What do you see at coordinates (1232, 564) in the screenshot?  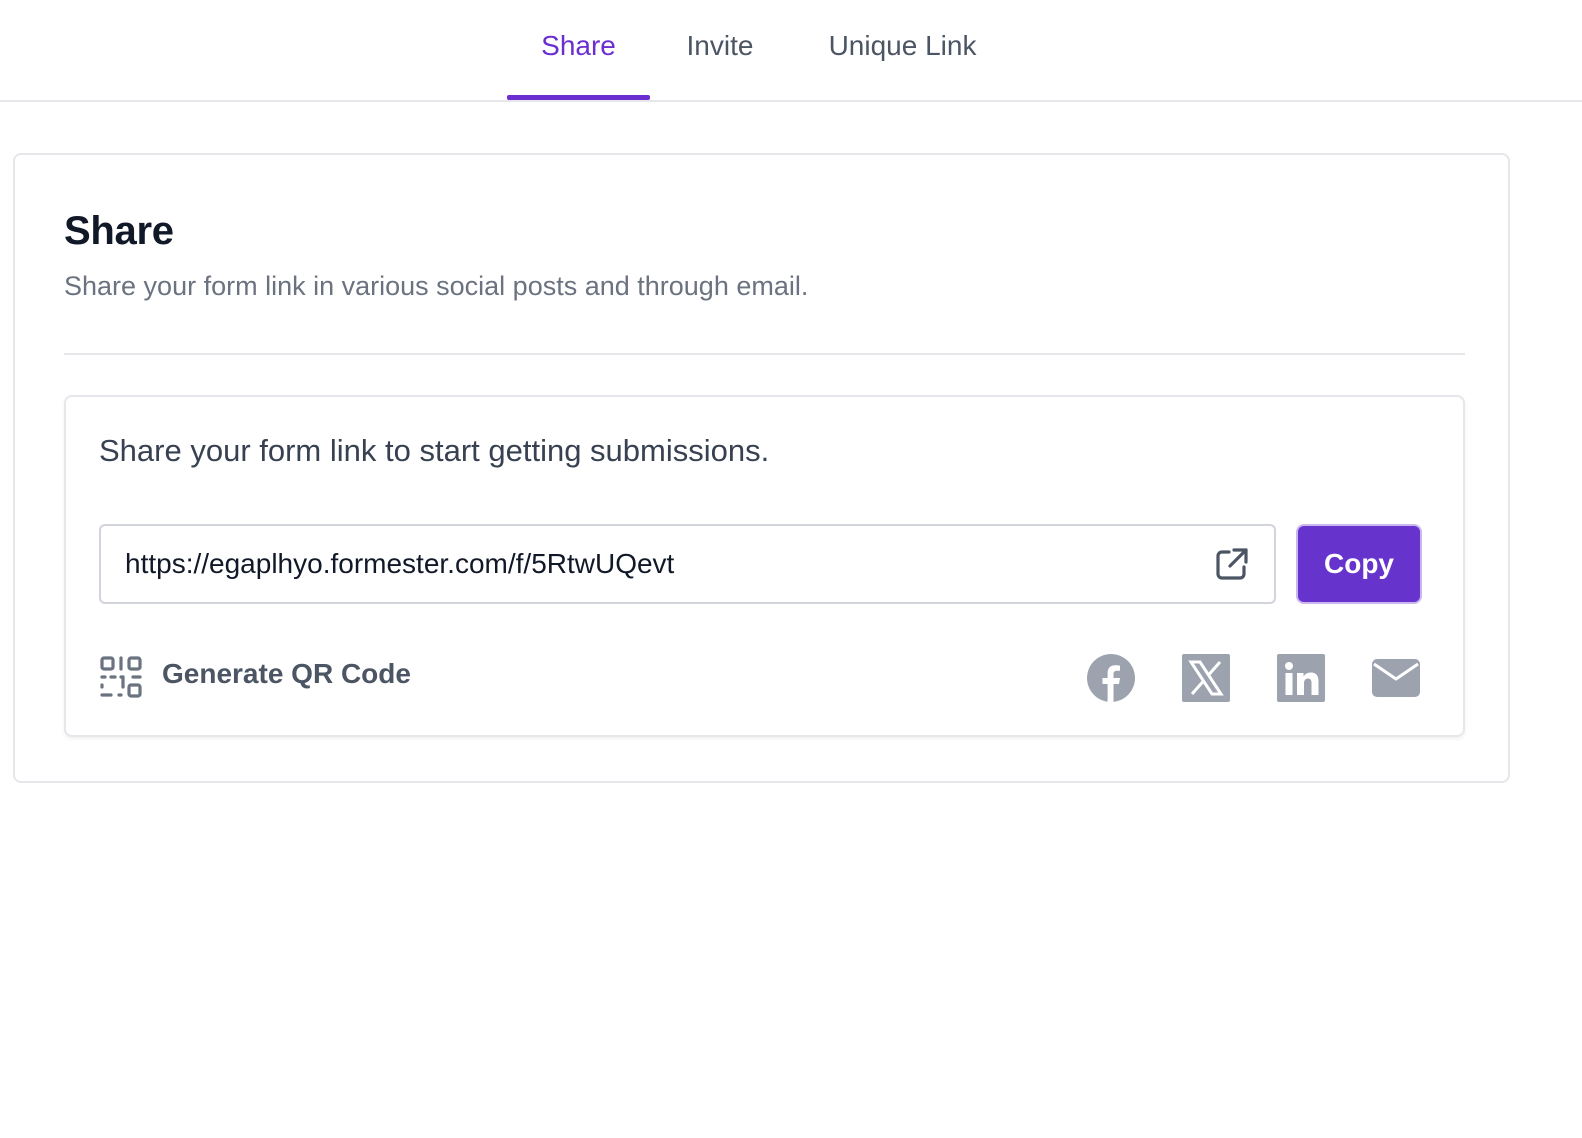 I see `external-link-icon` at bounding box center [1232, 564].